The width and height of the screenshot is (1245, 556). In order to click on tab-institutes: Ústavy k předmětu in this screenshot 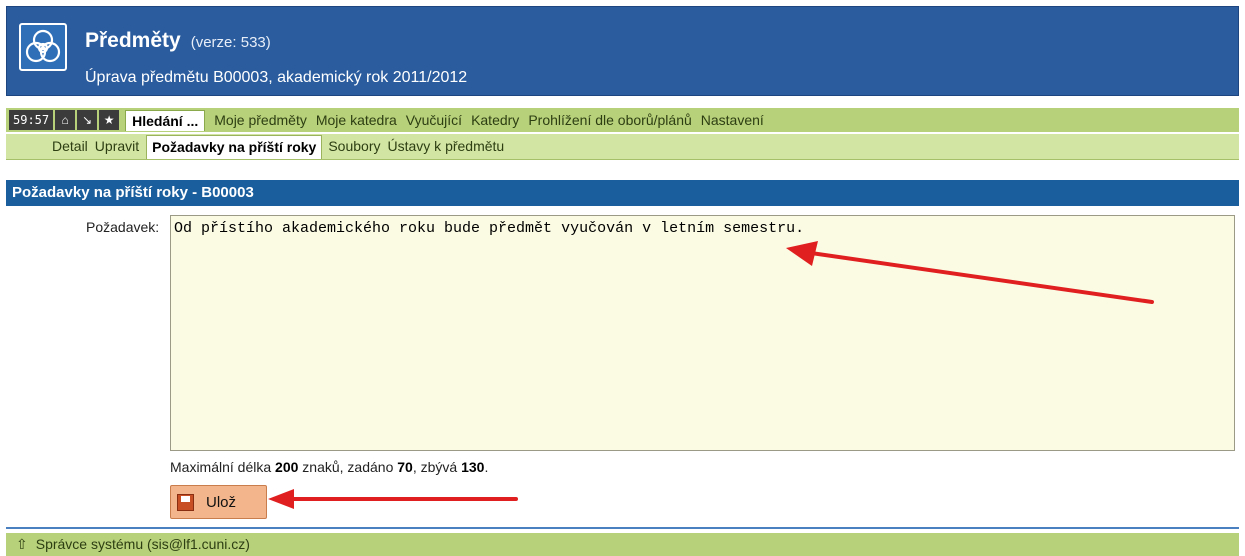, I will do `click(446, 147)`.